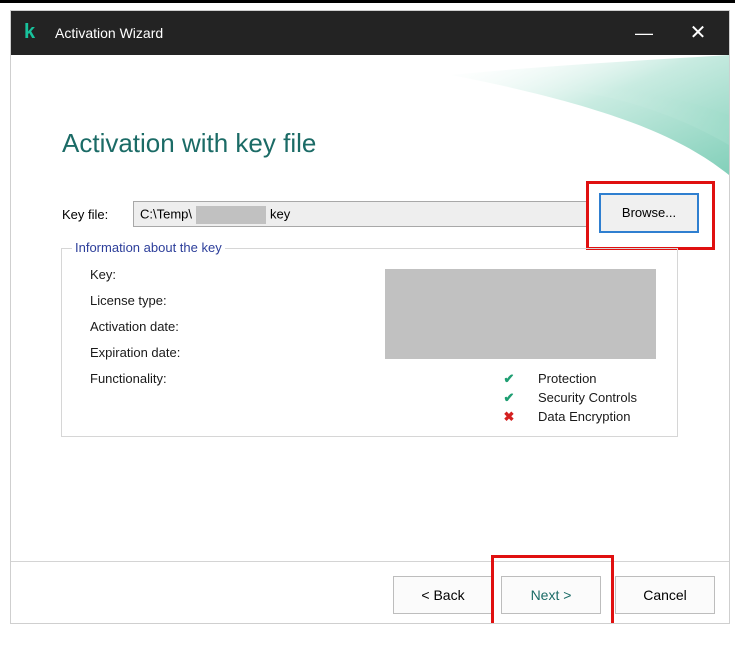 This screenshot has height=672, width=735. I want to click on redacted-key-details, so click(520, 314).